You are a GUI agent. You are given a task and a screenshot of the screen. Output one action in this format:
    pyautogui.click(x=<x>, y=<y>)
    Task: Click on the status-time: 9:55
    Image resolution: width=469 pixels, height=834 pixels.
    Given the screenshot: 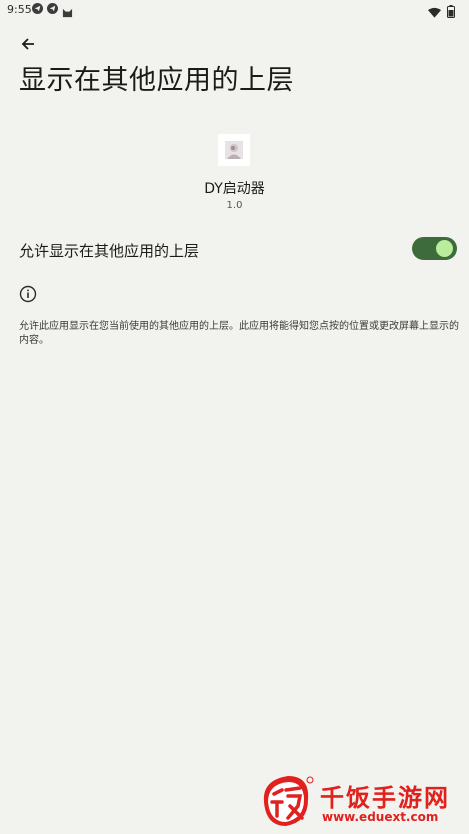 What is the action you would take?
    pyautogui.click(x=19, y=9)
    